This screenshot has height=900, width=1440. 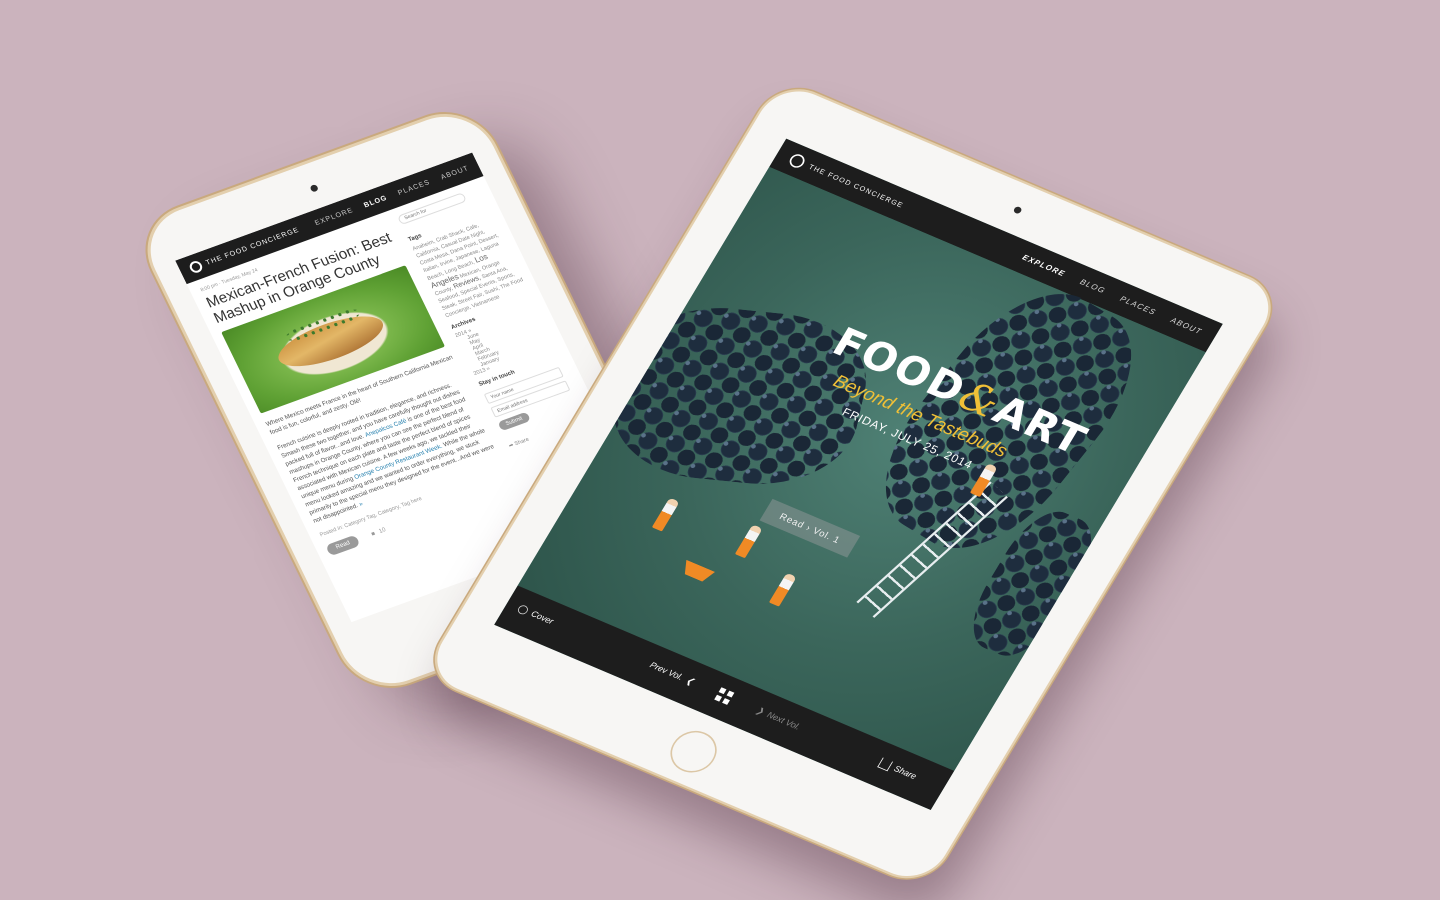 What do you see at coordinates (383, 531) in the screenshot?
I see `comment-count: 10` at bounding box center [383, 531].